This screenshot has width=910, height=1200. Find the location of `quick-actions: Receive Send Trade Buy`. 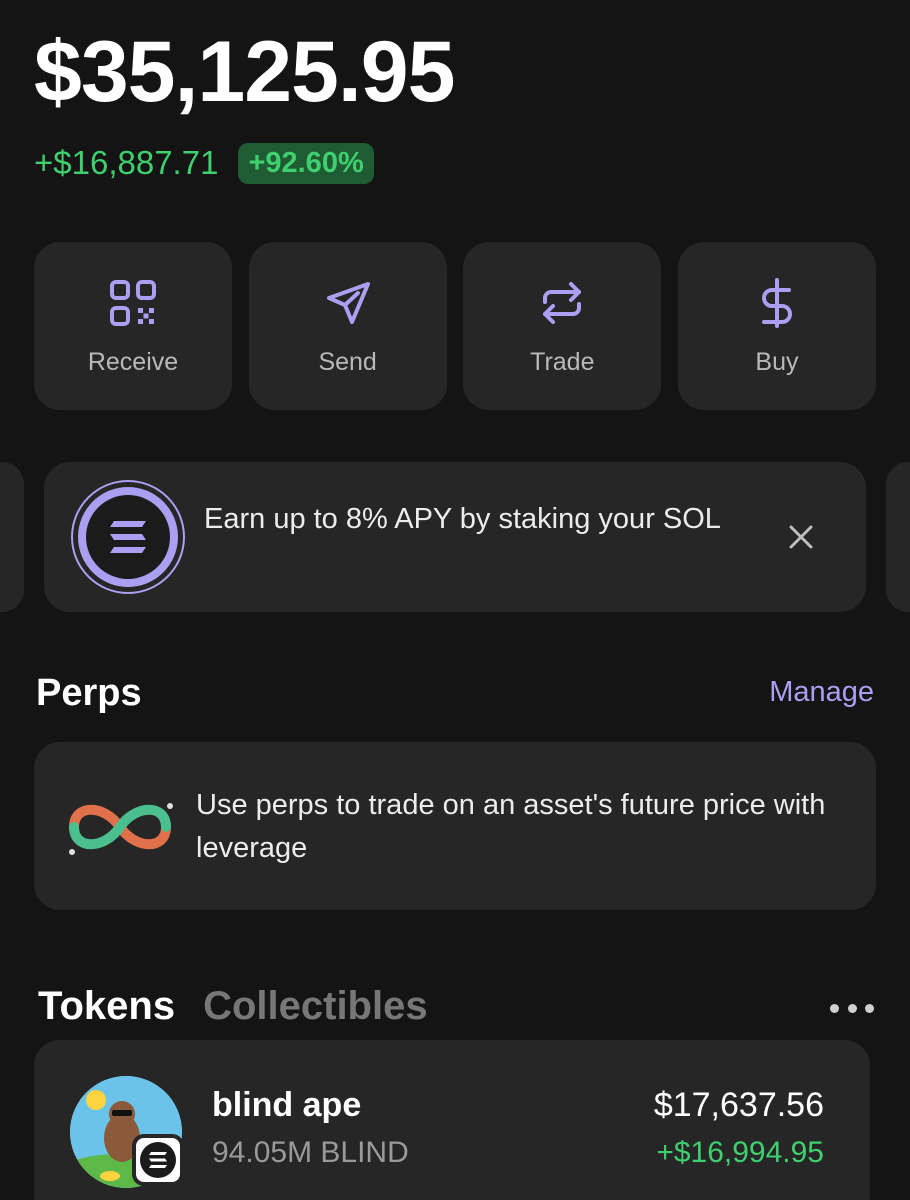

quick-actions: Receive Send Trade Buy is located at coordinates (455, 326).